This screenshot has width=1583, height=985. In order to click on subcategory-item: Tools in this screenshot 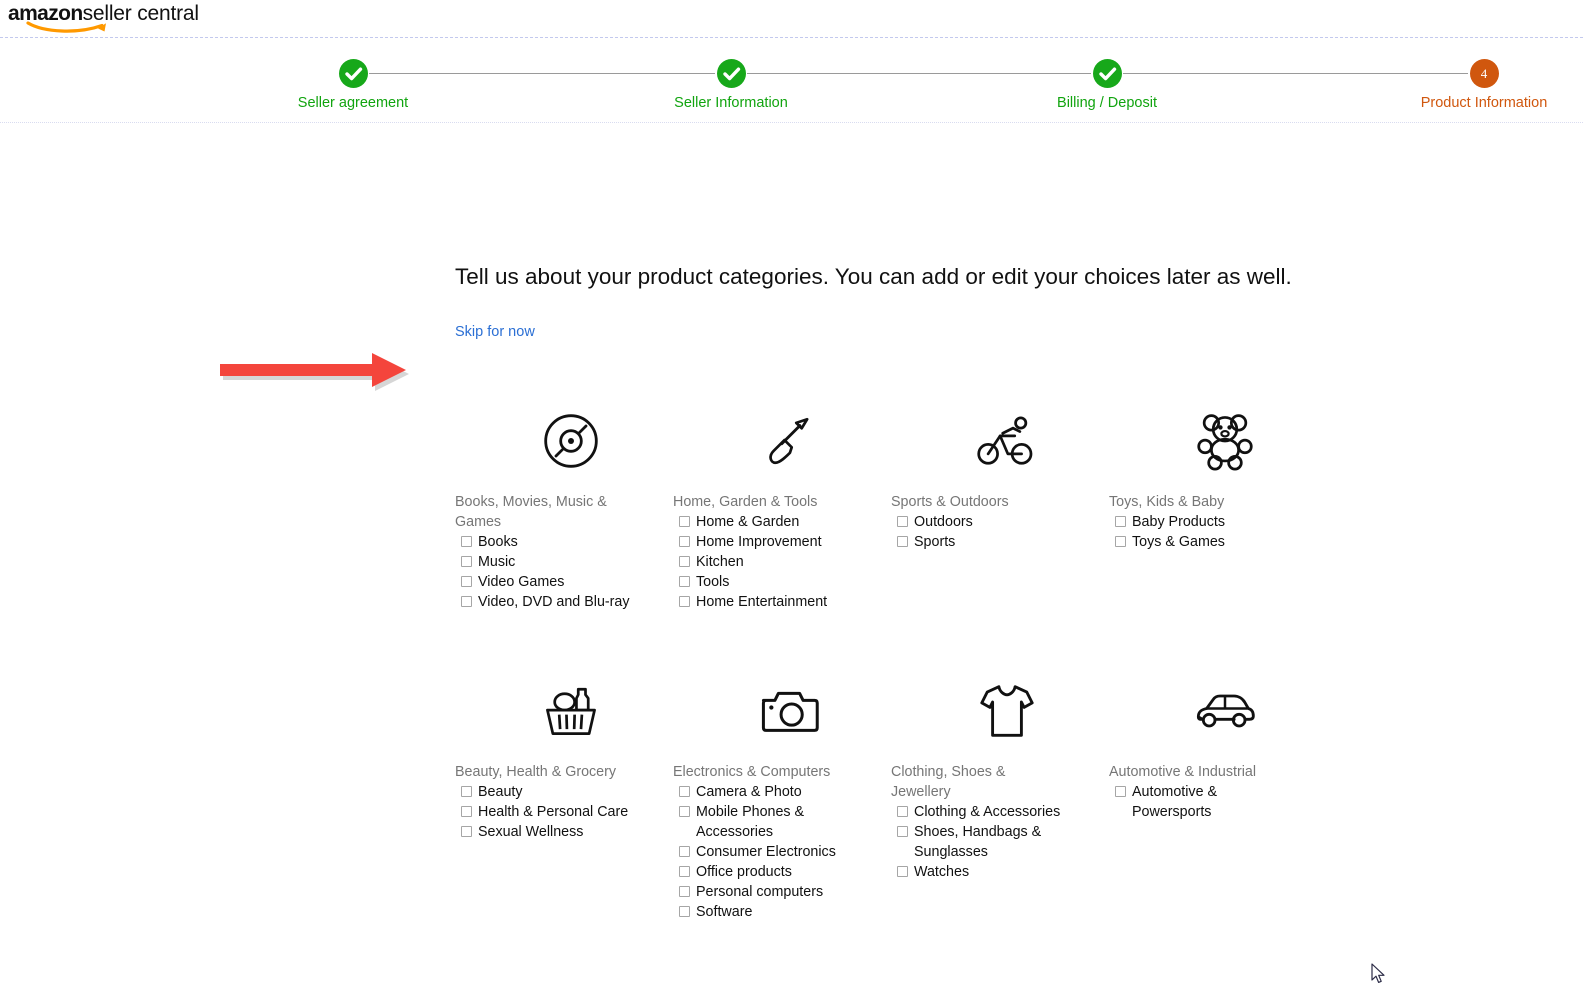, I will do `click(785, 582)`.